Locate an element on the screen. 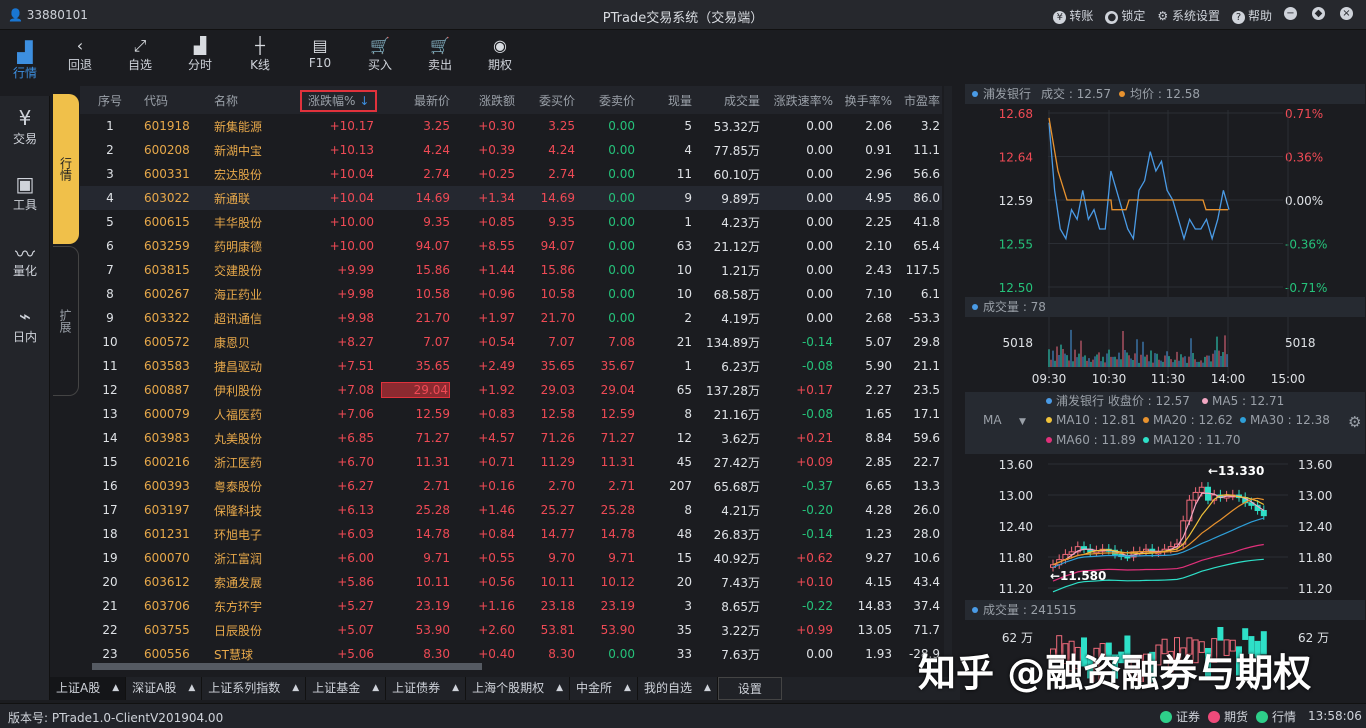 The height and width of the screenshot is (728, 1366). sorted-column-header: 涨跌幅% ↓ is located at coordinates (339, 100).